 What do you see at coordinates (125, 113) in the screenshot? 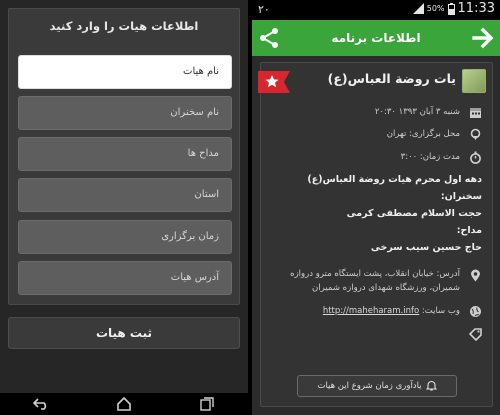
I see `speaker-input: نام سخنران` at bounding box center [125, 113].